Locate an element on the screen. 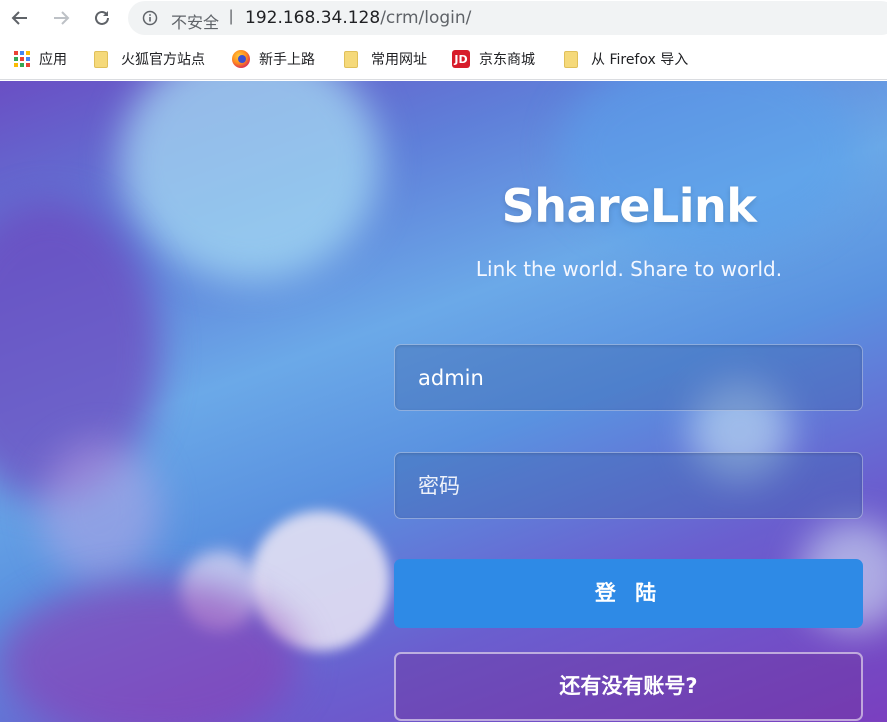  forward-button is located at coordinates (61, 18).